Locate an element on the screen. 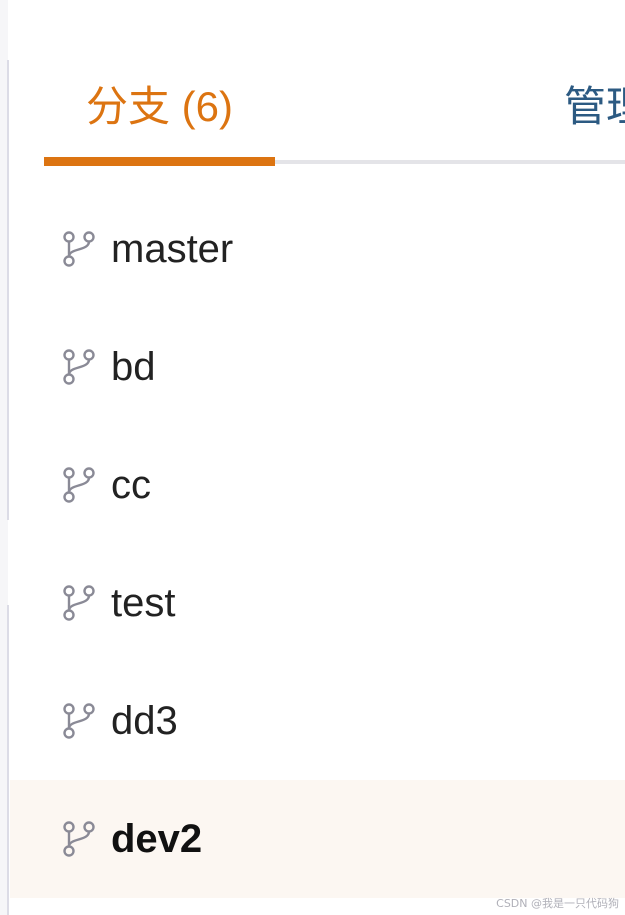 The height and width of the screenshot is (915, 625). tab-active-indicator is located at coordinates (159, 161).